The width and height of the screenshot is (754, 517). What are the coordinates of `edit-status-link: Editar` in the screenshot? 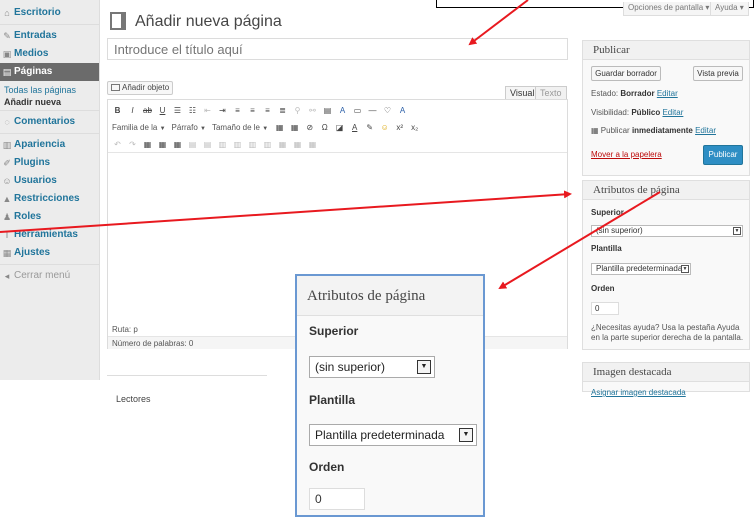 It's located at (667, 93).